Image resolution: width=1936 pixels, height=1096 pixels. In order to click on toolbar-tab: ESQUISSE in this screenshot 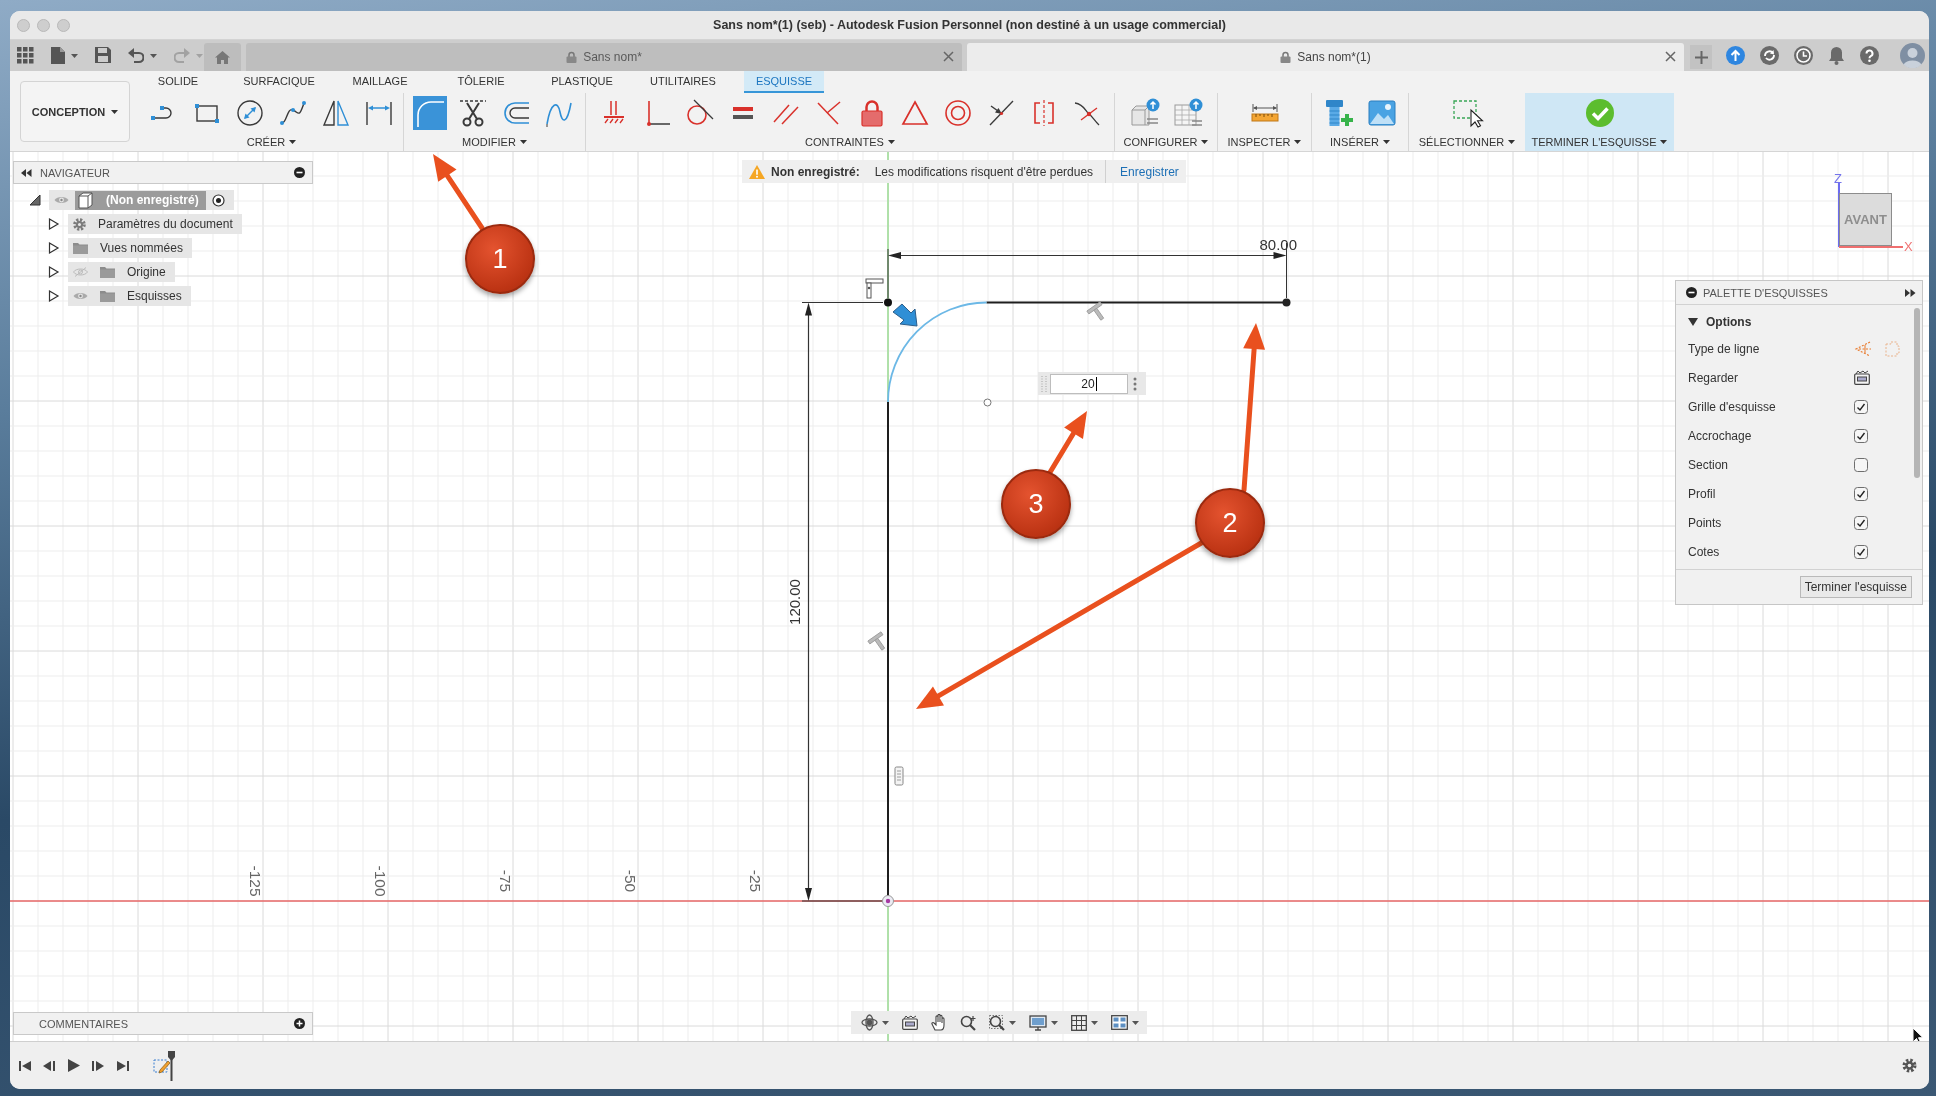, I will do `click(784, 82)`.